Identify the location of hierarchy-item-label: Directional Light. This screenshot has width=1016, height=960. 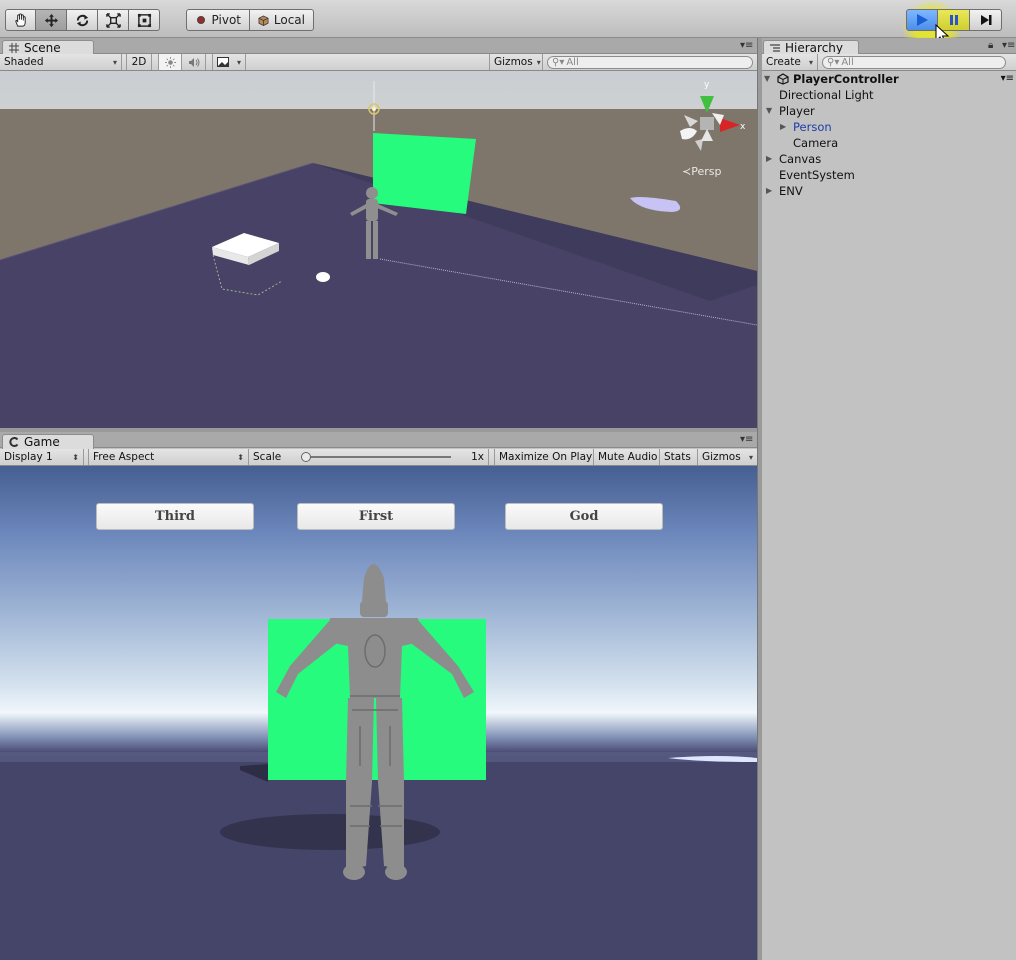
(826, 95).